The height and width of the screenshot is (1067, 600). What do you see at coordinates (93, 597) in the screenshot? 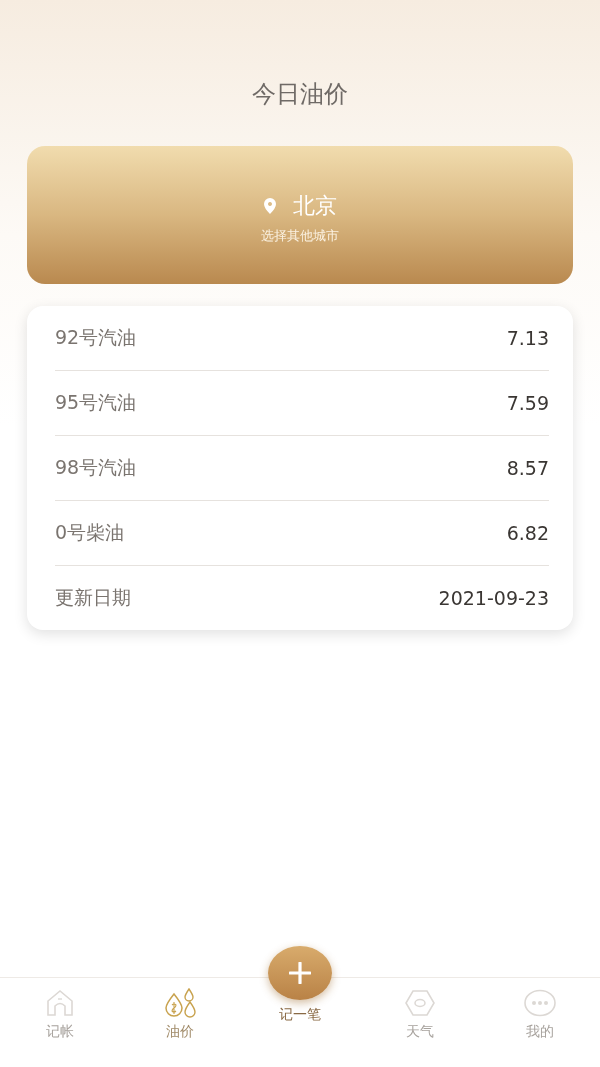
I see `price-label: 更新日期` at bounding box center [93, 597].